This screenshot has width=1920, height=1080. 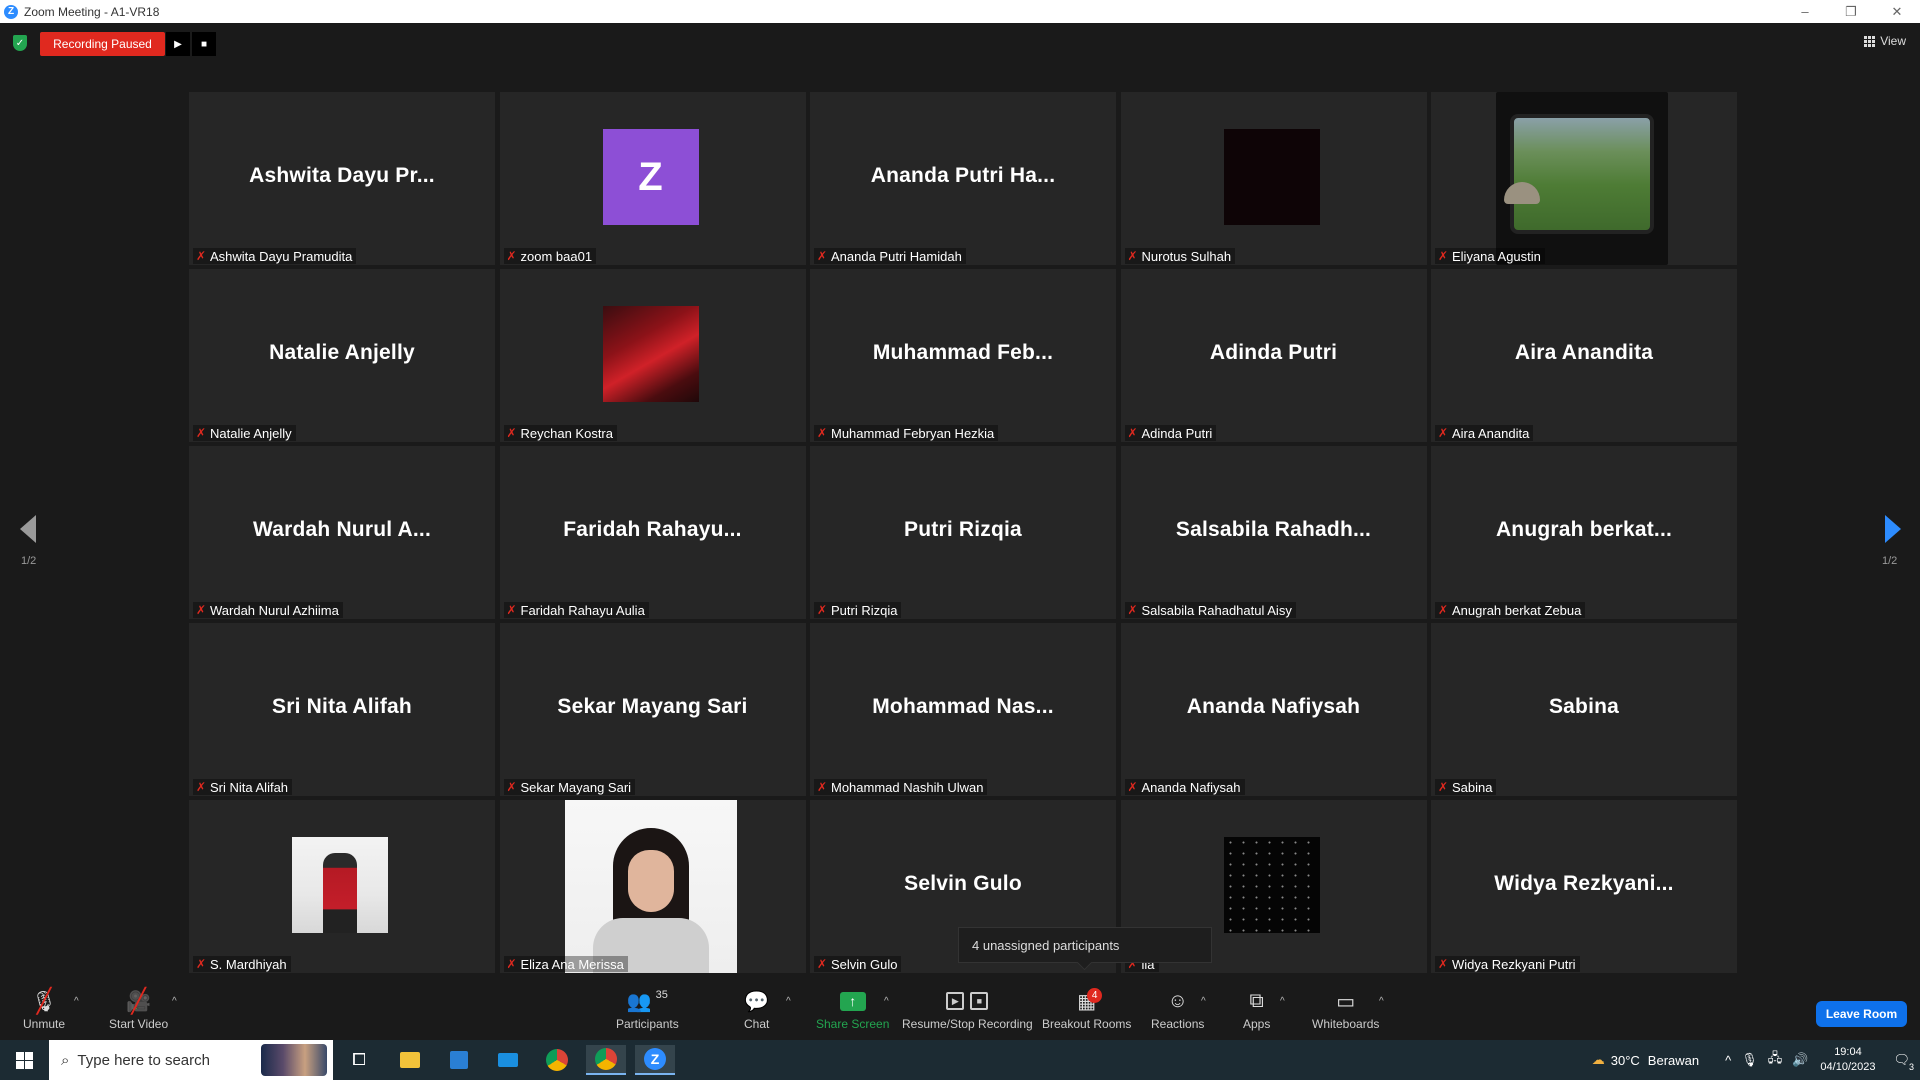 I want to click on share-screen-label: Share Screen, so click(x=853, y=1024).